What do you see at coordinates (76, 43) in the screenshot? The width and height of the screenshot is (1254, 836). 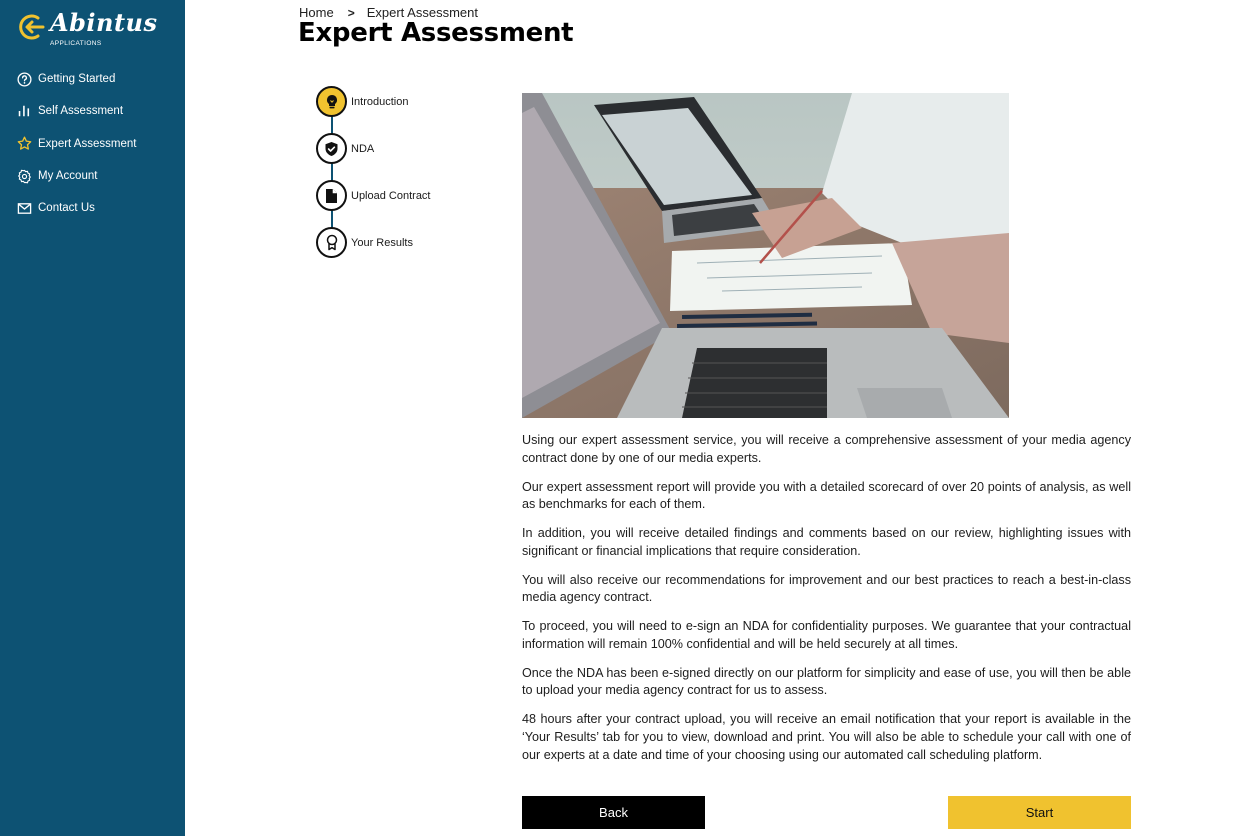 I see `brand-subtitle: APPLICATIONS` at bounding box center [76, 43].